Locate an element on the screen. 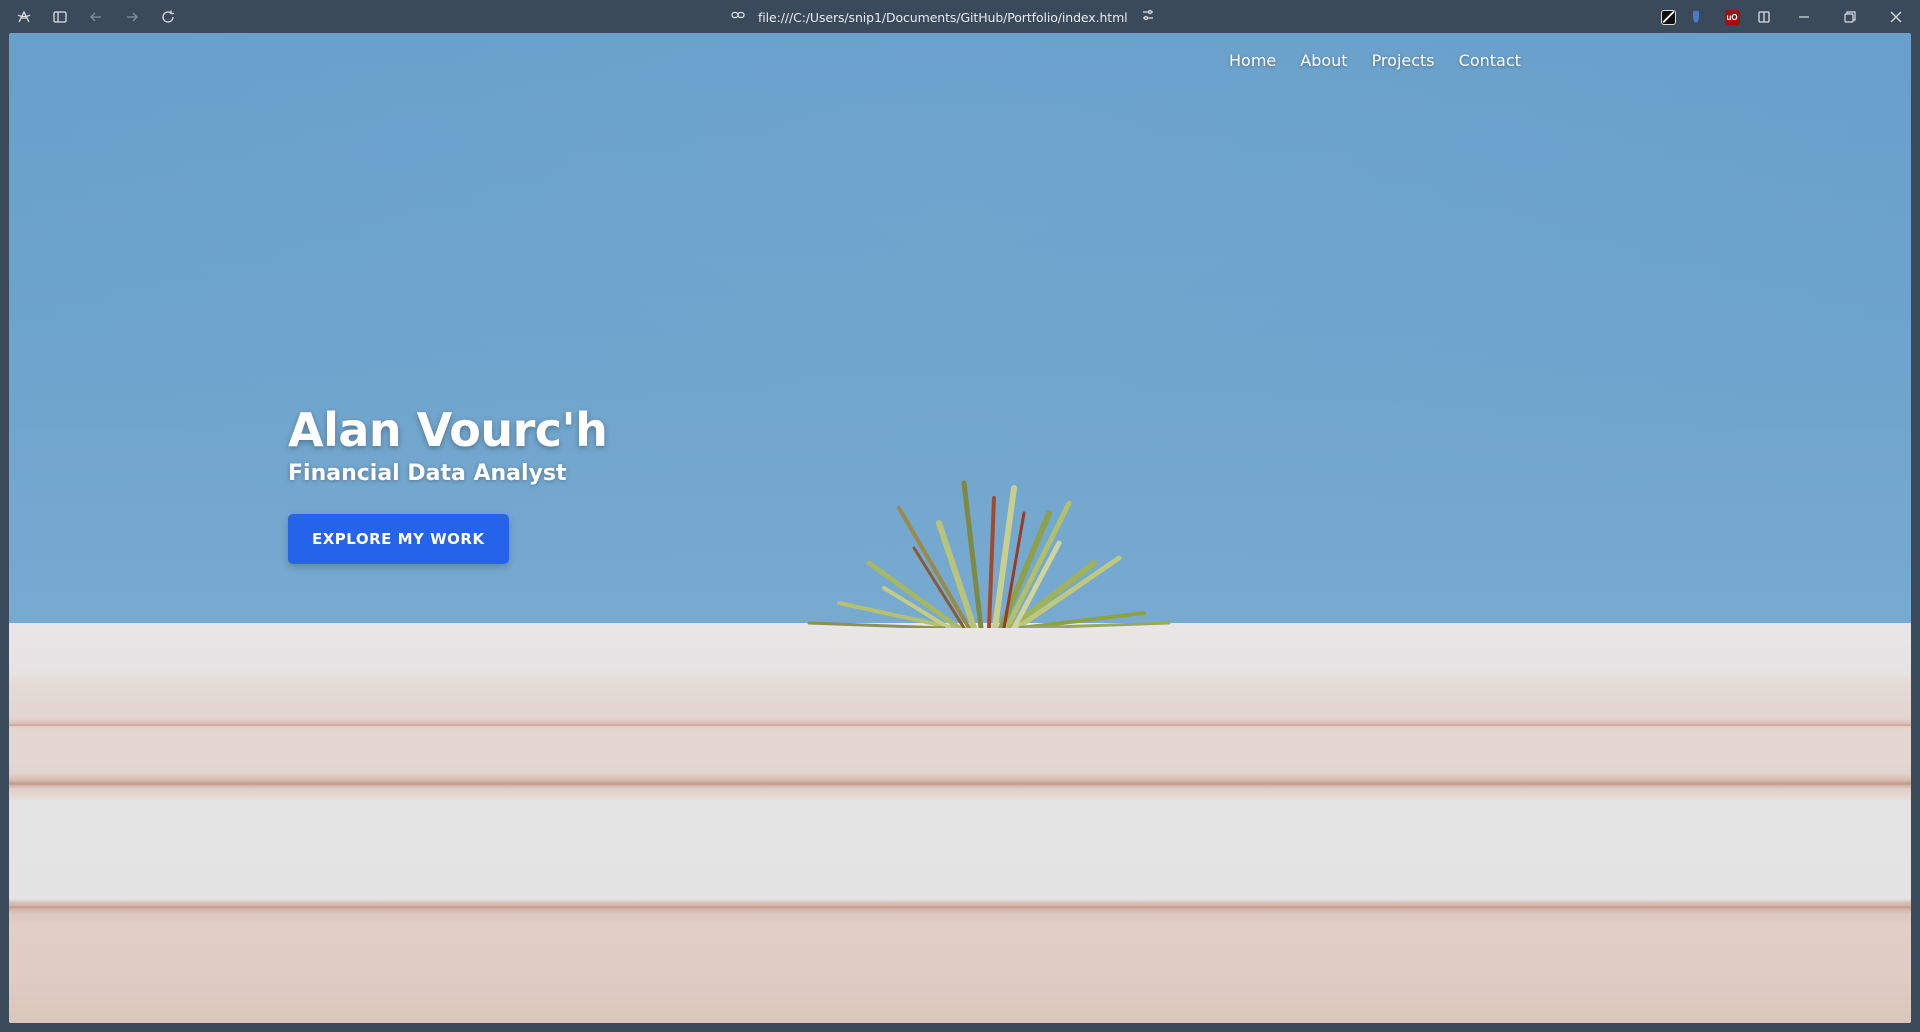  nav-projects-link: Projects is located at coordinates (1403, 60).